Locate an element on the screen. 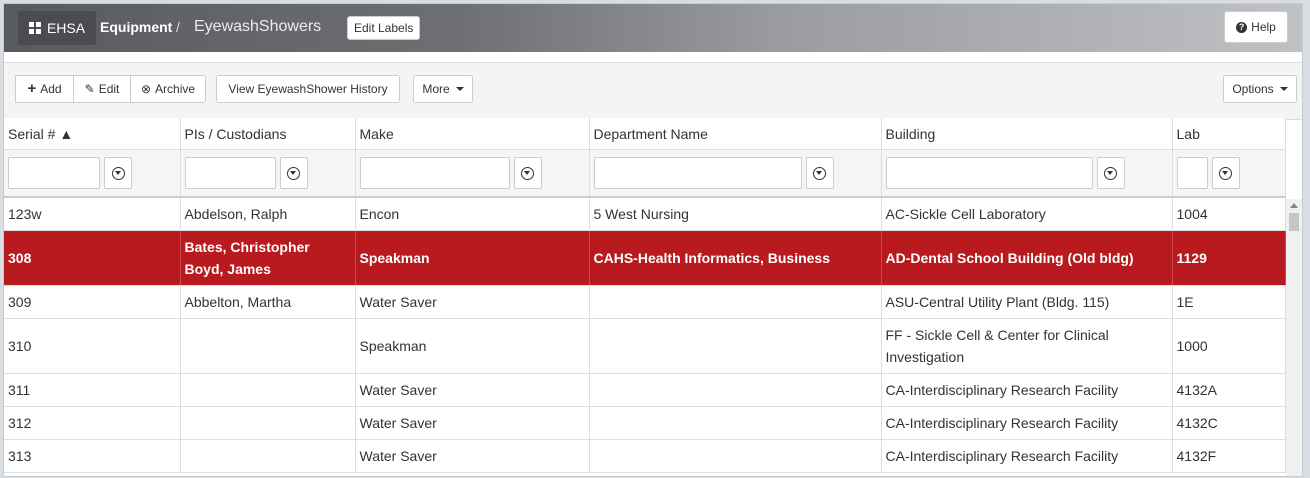  col-custodians: PIs / Custodians is located at coordinates (268, 134).